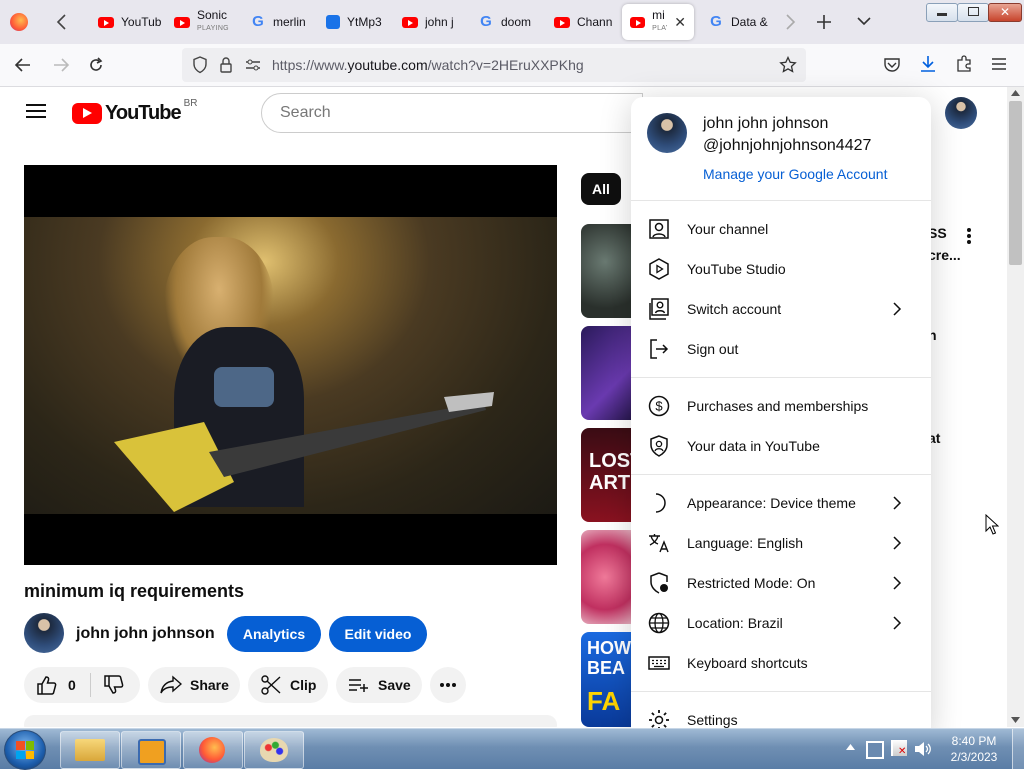 Image resolution: width=1024 pixels, height=770 pixels. What do you see at coordinates (1005, 12) in the screenshot?
I see `close-window-button: ✕` at bounding box center [1005, 12].